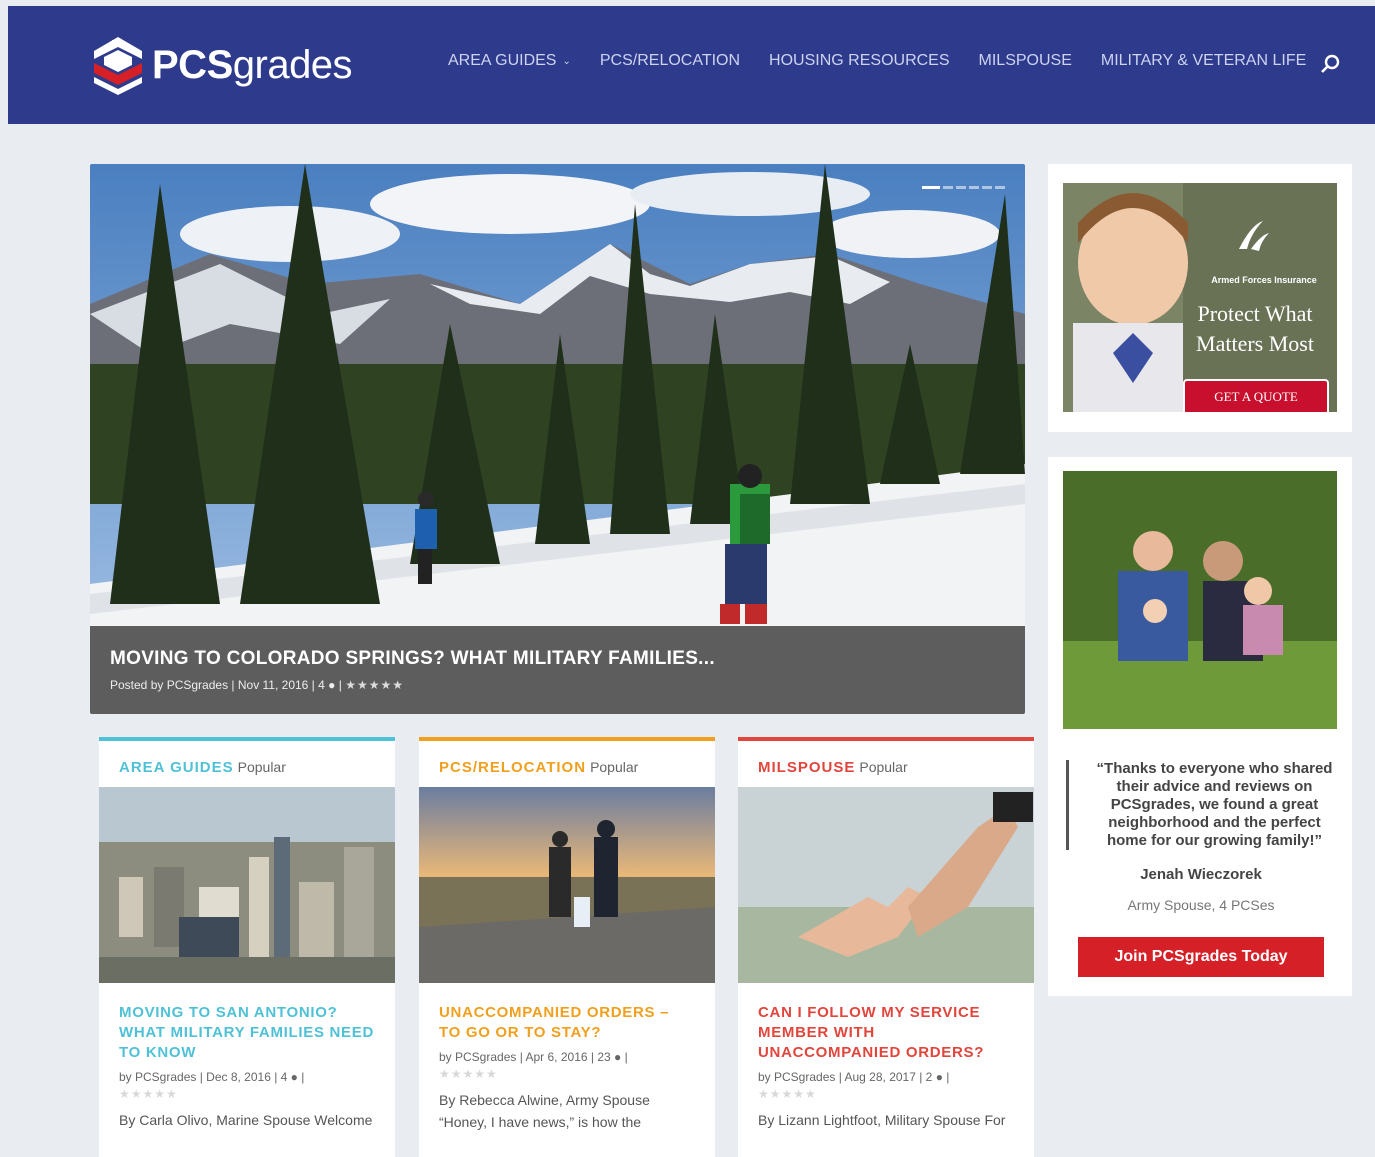 Image resolution: width=1375 pixels, height=1157 pixels. Describe the element at coordinates (882, 1120) in the screenshot. I see `card-excerpt: By Lizann Lightfoot, Military Spouse For` at that location.